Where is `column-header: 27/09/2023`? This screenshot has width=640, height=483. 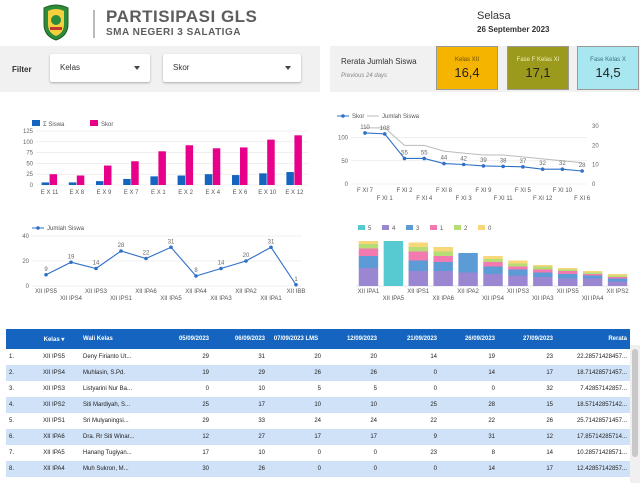
column-header: 27/09/2023 is located at coordinates (527, 339).